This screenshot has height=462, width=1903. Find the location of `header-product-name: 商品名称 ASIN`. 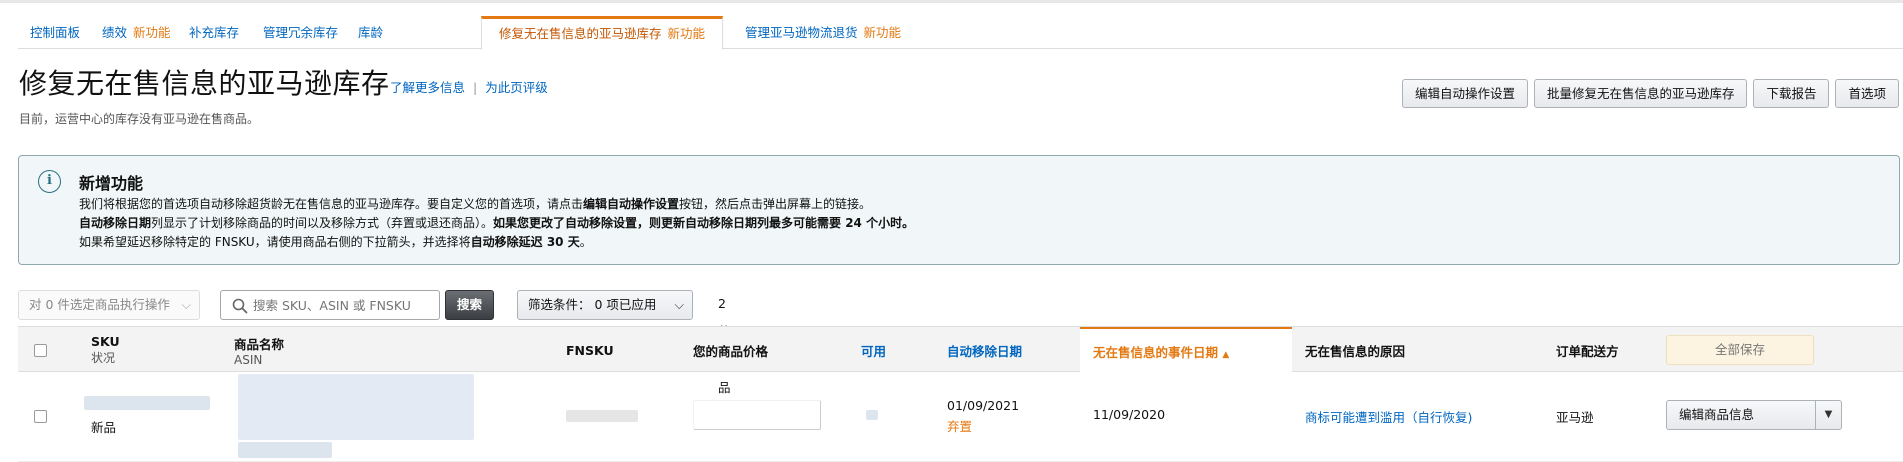

header-product-name: 商品名称 ASIN is located at coordinates (259, 350).